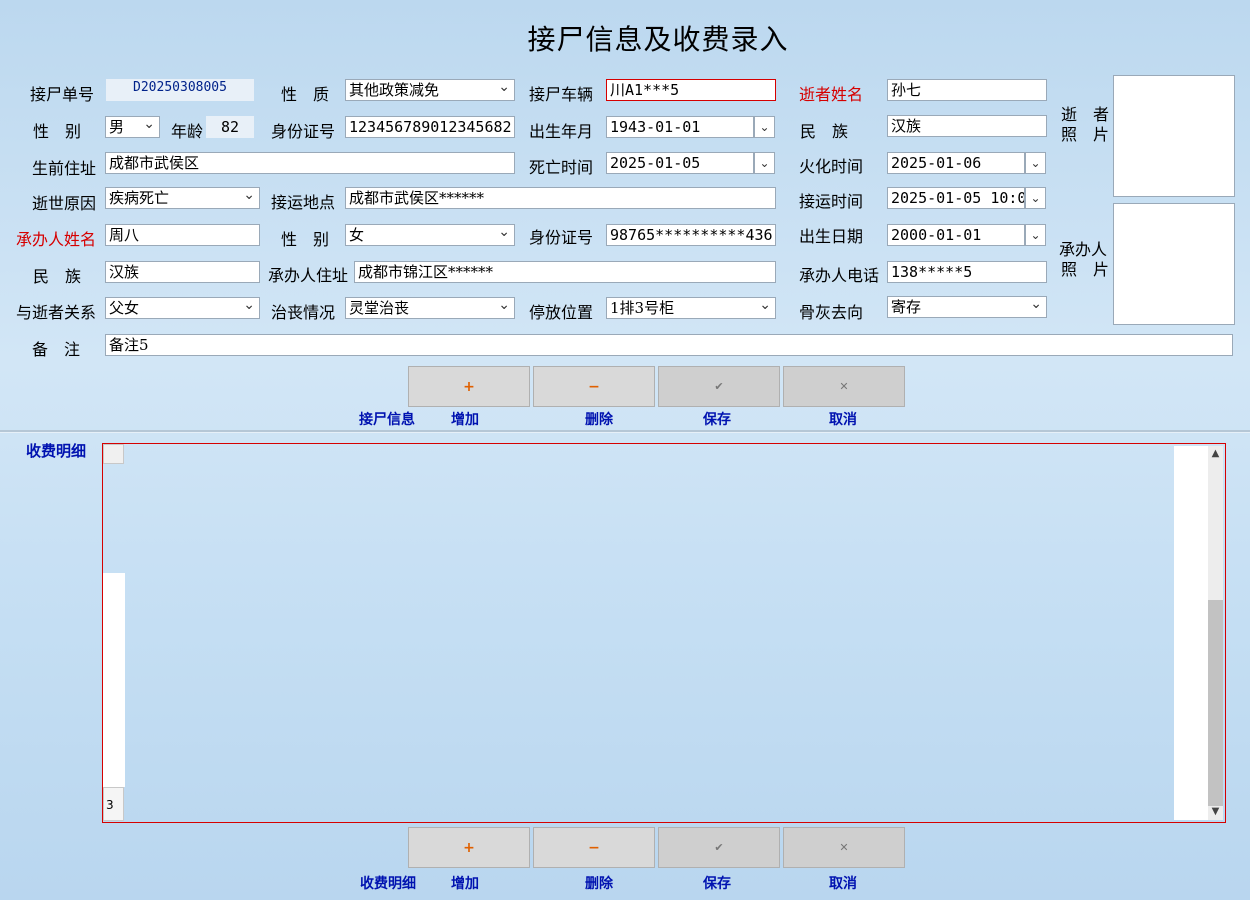 This screenshot has width=1250, height=900. I want to click on handler-birth-label: 出生日期, so click(831, 236).